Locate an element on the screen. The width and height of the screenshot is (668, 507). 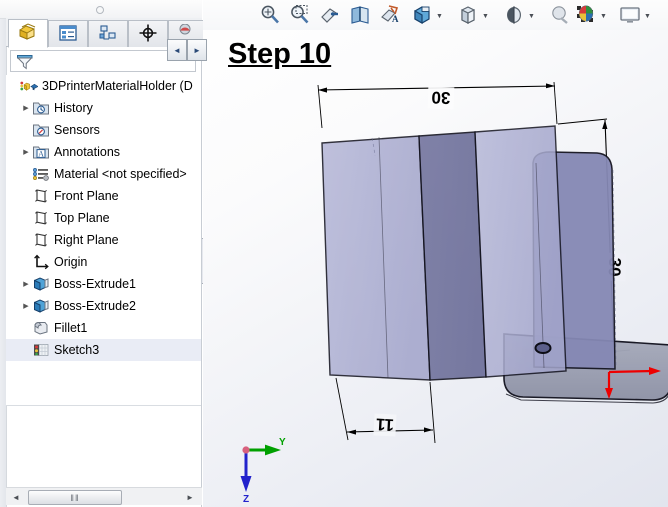
tree-item-root: 3DPrinterMaterialHolder (D is located at coordinates (103, 86).